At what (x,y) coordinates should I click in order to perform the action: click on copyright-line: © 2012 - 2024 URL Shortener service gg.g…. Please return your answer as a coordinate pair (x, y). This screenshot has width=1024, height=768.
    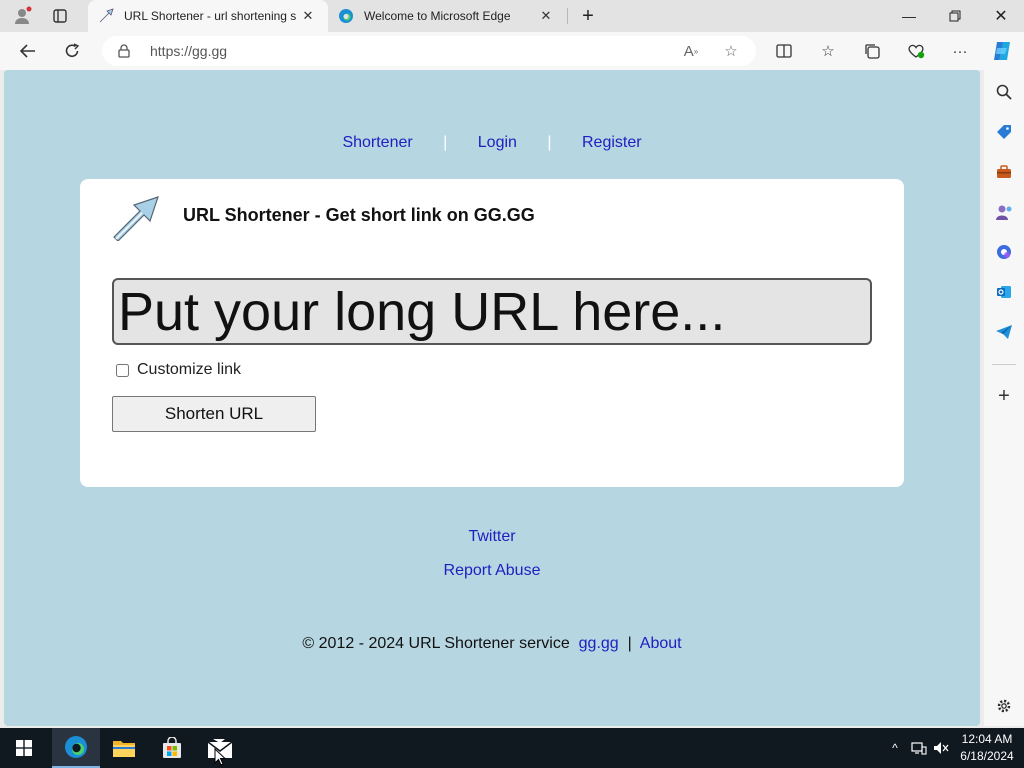
    Looking at the image, I should click on (492, 644).